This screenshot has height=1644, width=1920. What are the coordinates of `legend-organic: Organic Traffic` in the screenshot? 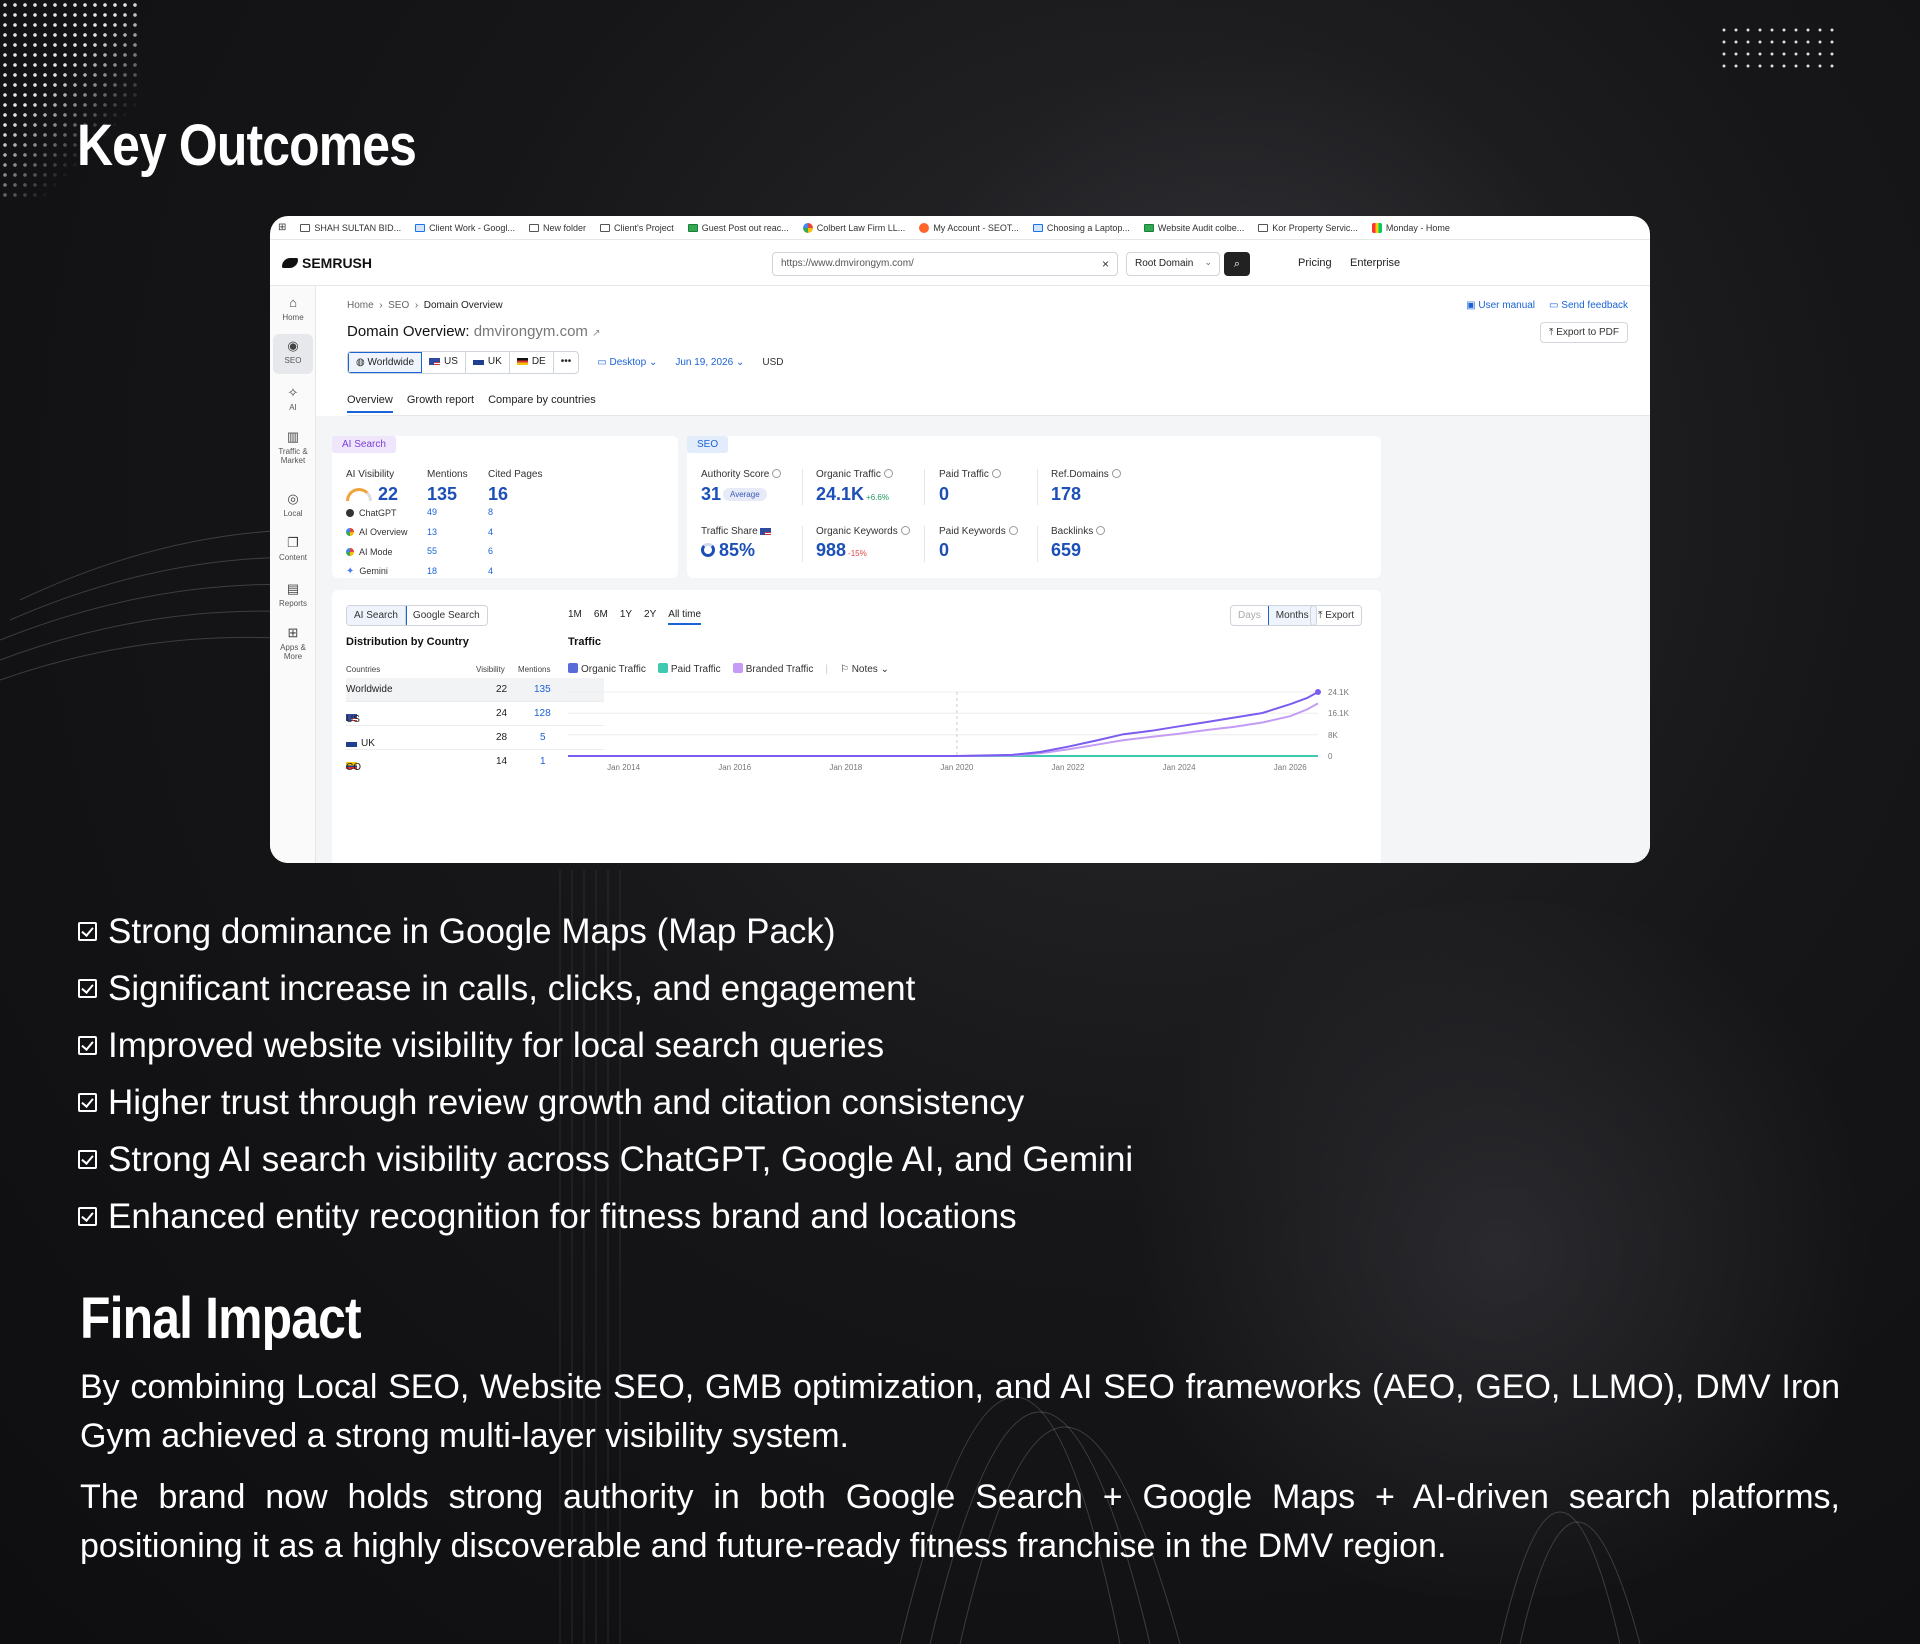 It's located at (607, 669).